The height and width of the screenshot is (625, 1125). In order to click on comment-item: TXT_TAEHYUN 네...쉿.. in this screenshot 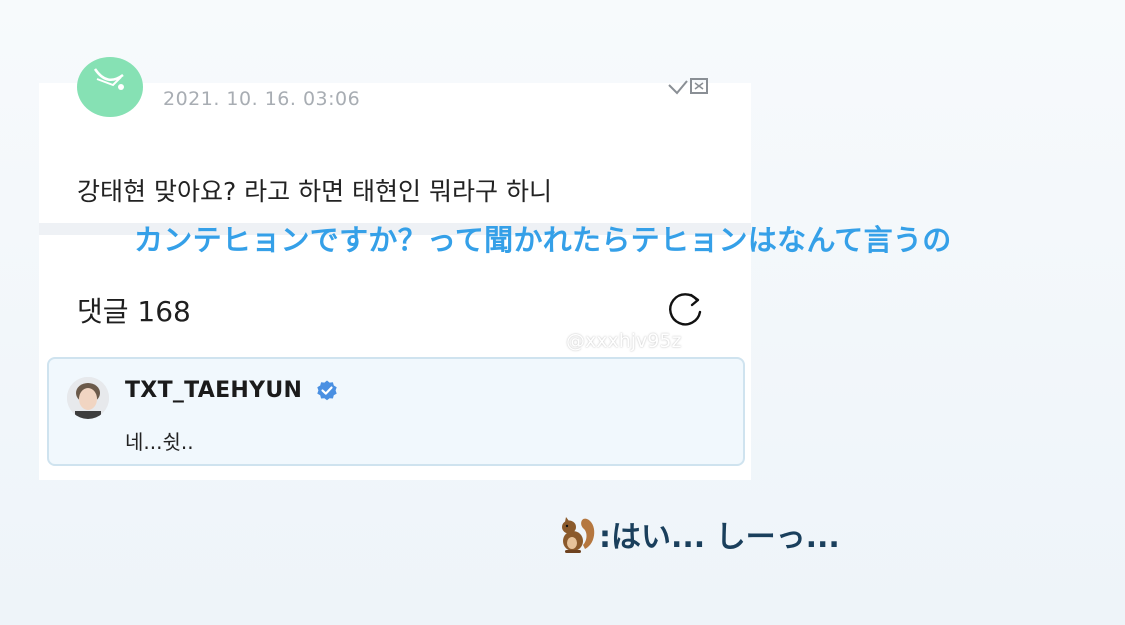, I will do `click(396, 411)`.